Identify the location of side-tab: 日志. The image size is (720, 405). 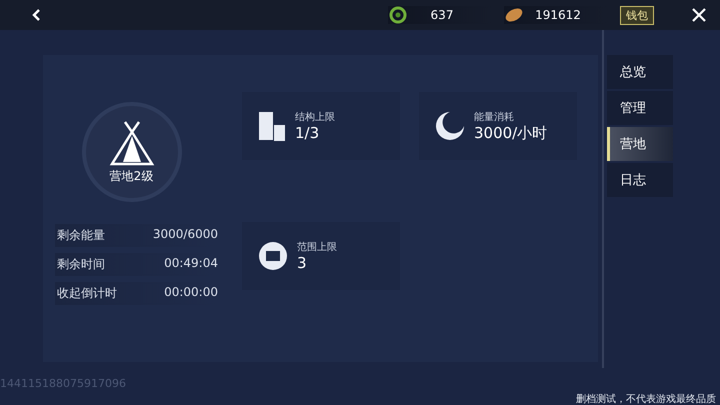
(640, 180).